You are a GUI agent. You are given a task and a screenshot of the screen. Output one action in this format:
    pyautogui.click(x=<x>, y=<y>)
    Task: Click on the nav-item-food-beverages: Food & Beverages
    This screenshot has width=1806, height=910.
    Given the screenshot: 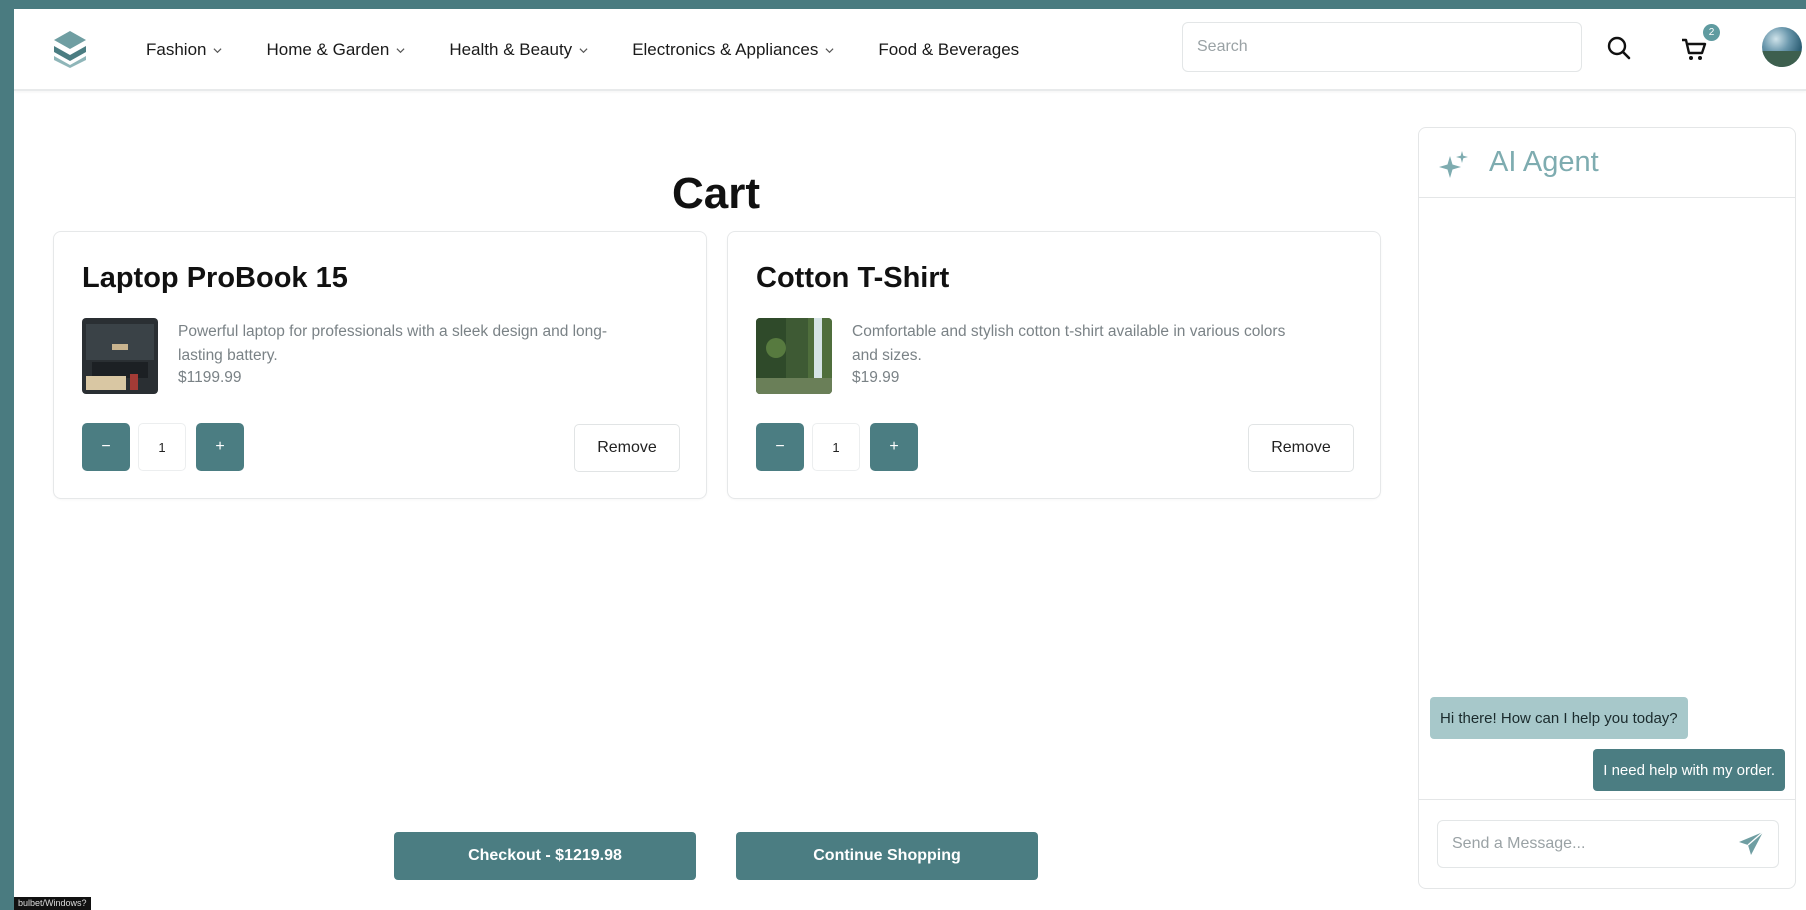 What is the action you would take?
    pyautogui.click(x=948, y=50)
    